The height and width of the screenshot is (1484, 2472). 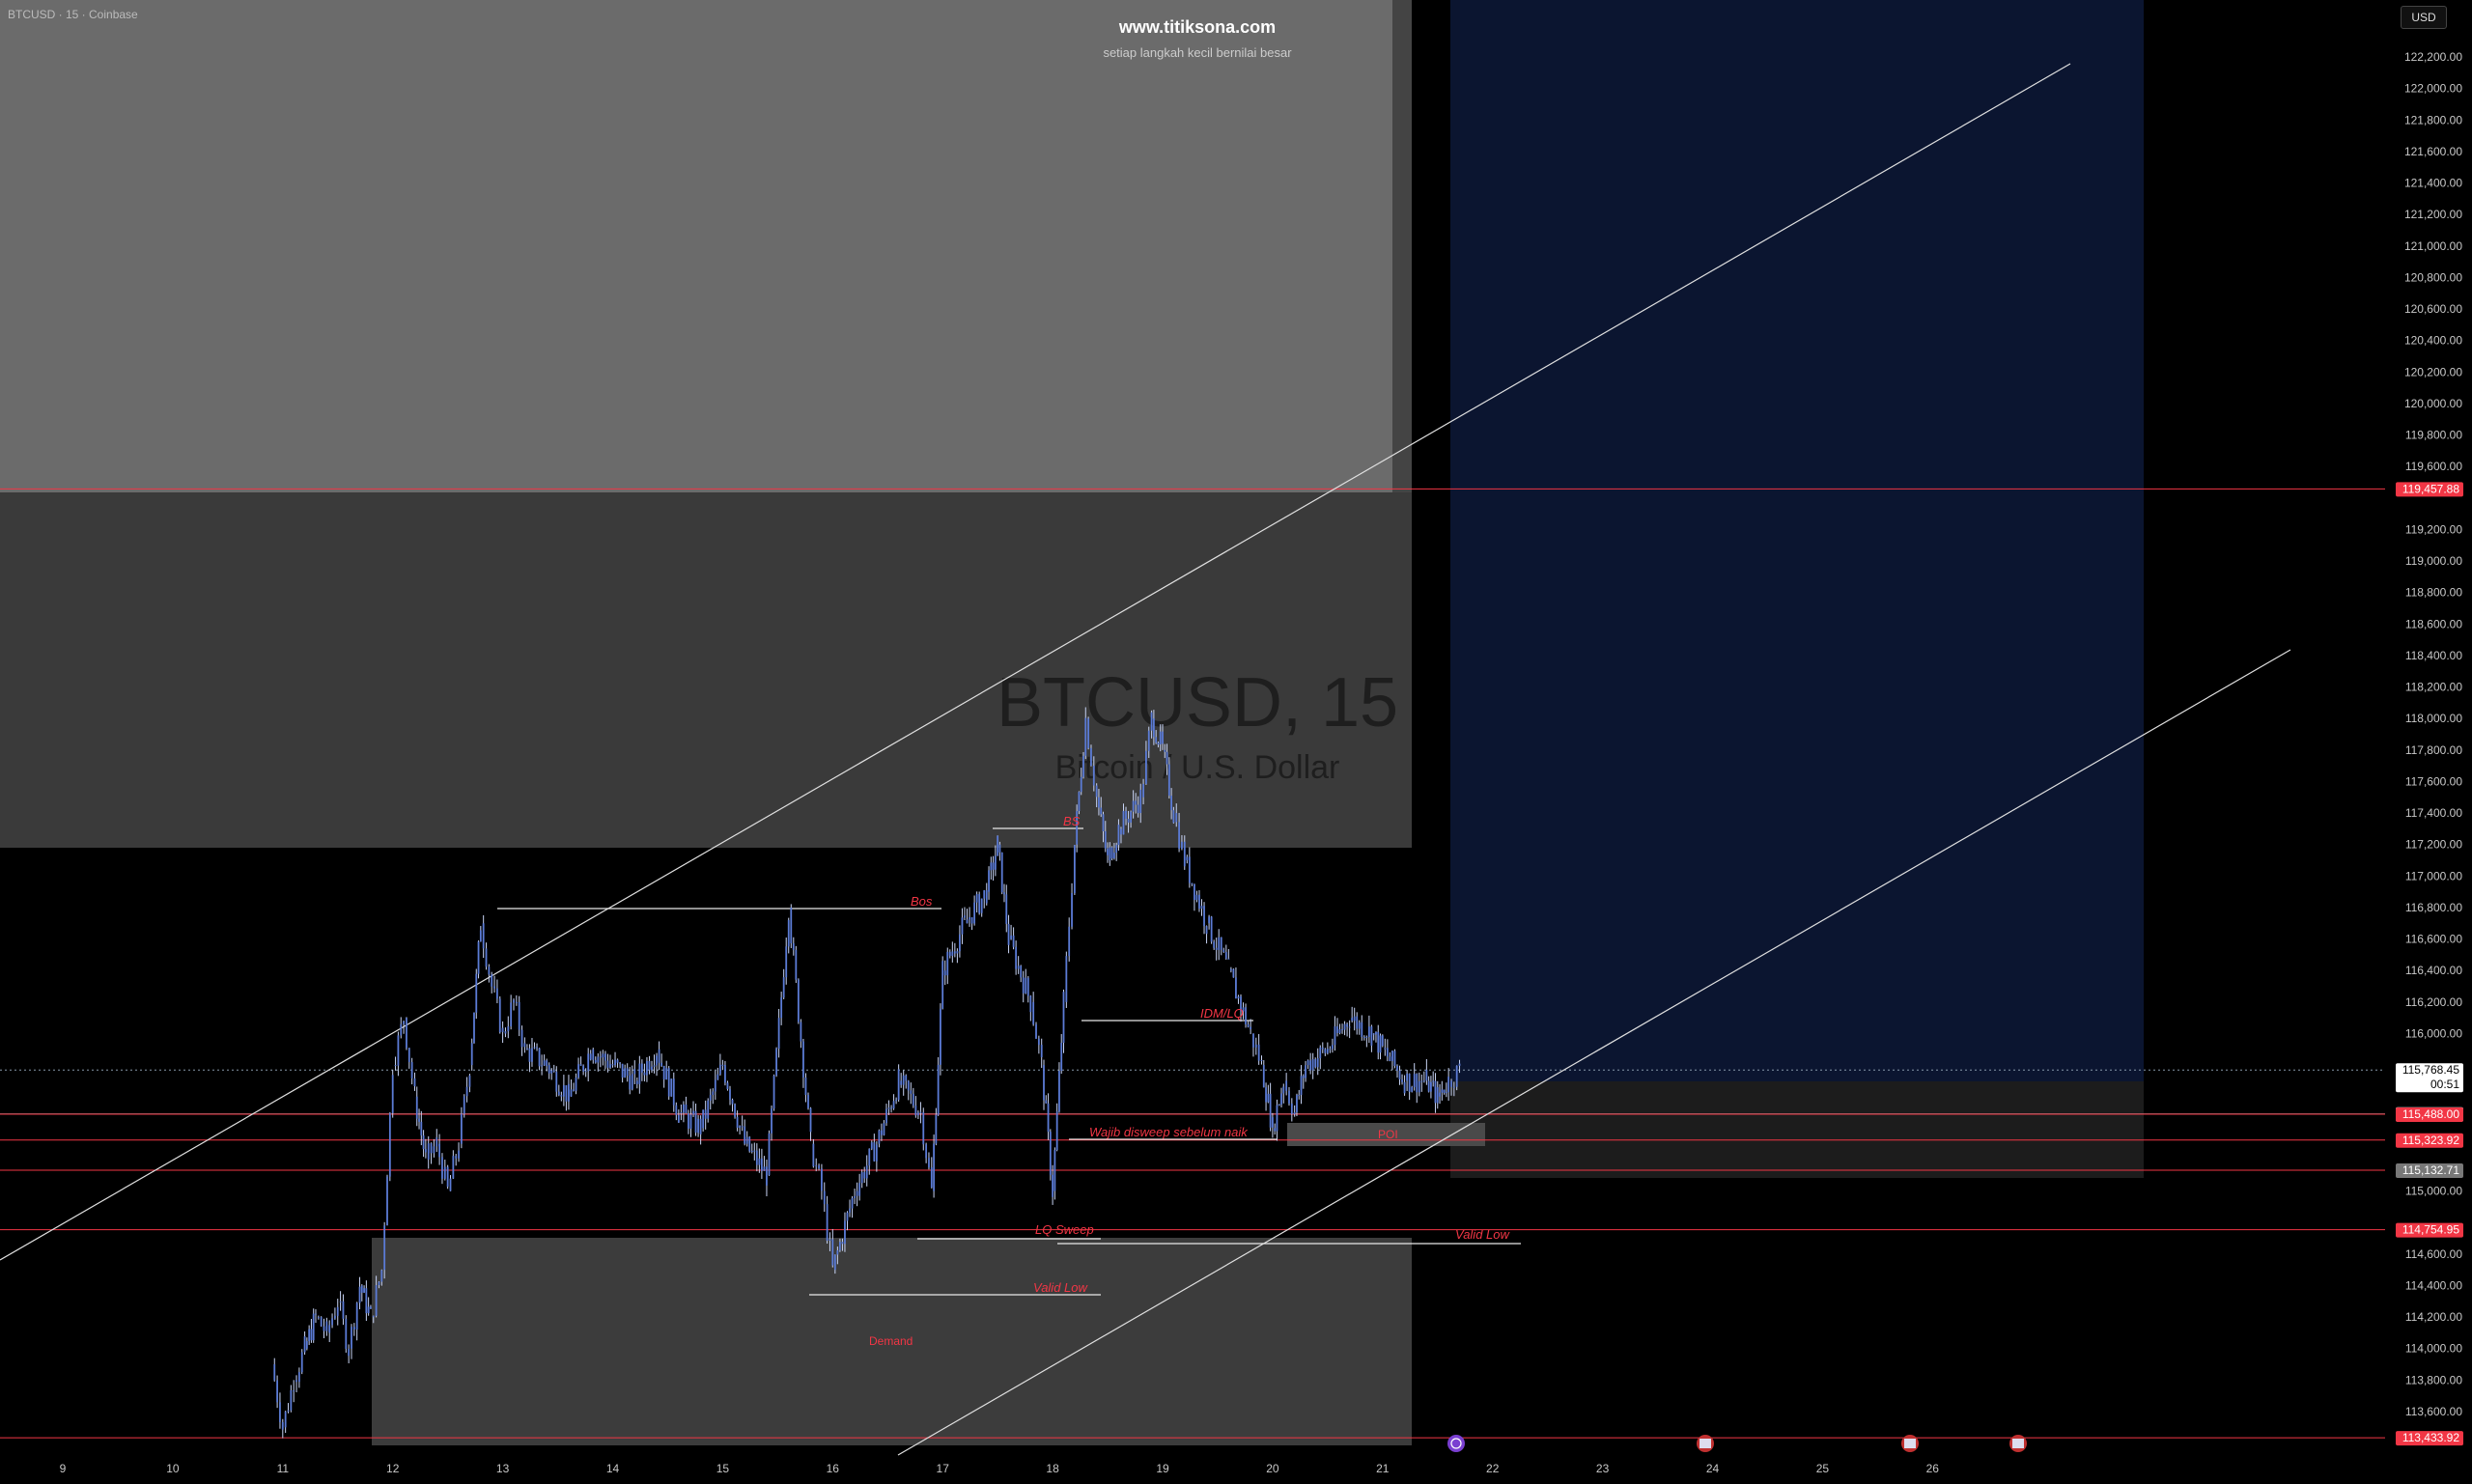 I want to click on price-tick-label: 121,800.00, so click(x=2433, y=120).